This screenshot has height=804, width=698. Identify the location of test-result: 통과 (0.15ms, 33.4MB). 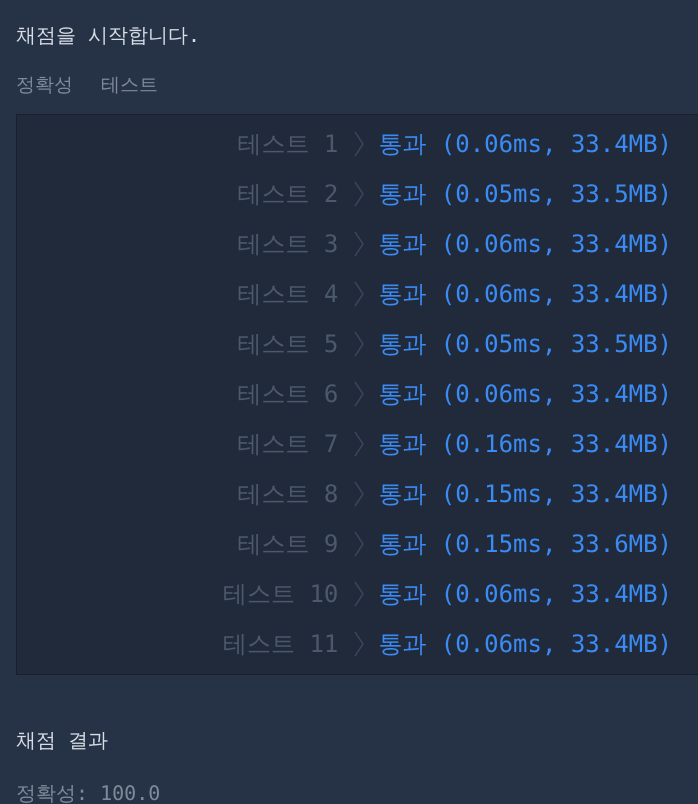
(525, 494).